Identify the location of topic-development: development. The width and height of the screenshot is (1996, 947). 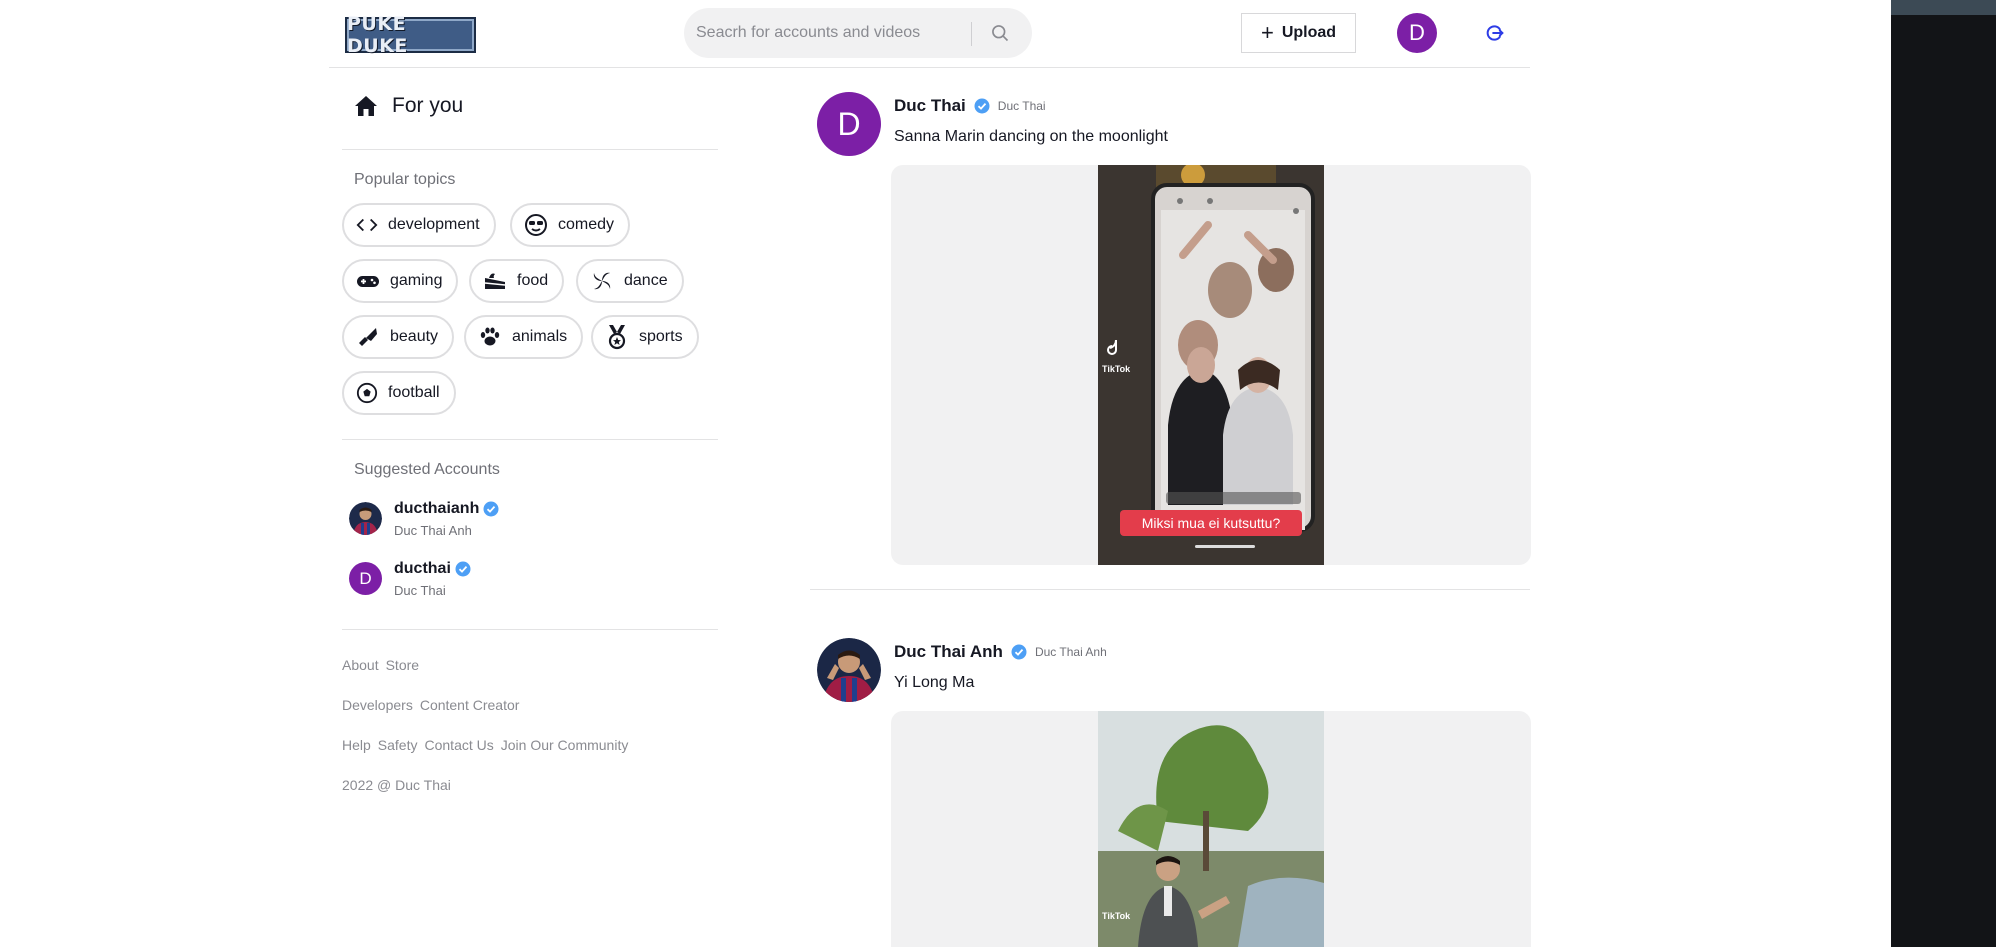
(419, 225).